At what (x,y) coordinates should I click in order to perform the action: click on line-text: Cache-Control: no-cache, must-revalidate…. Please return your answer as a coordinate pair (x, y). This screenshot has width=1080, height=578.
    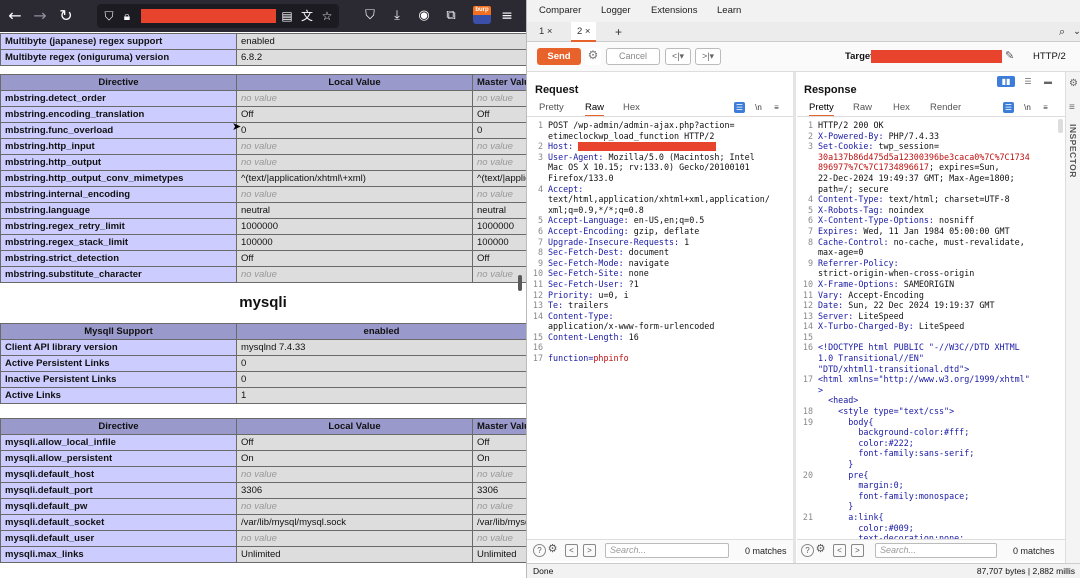
    Looking at the image, I should click on (921, 242).